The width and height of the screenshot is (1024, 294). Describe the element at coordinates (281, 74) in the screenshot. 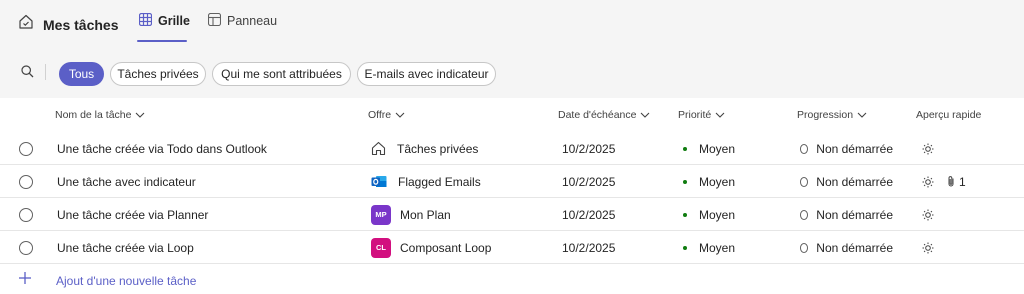

I see `filter-assigned-to-me: Qui me sont attribuées` at that location.